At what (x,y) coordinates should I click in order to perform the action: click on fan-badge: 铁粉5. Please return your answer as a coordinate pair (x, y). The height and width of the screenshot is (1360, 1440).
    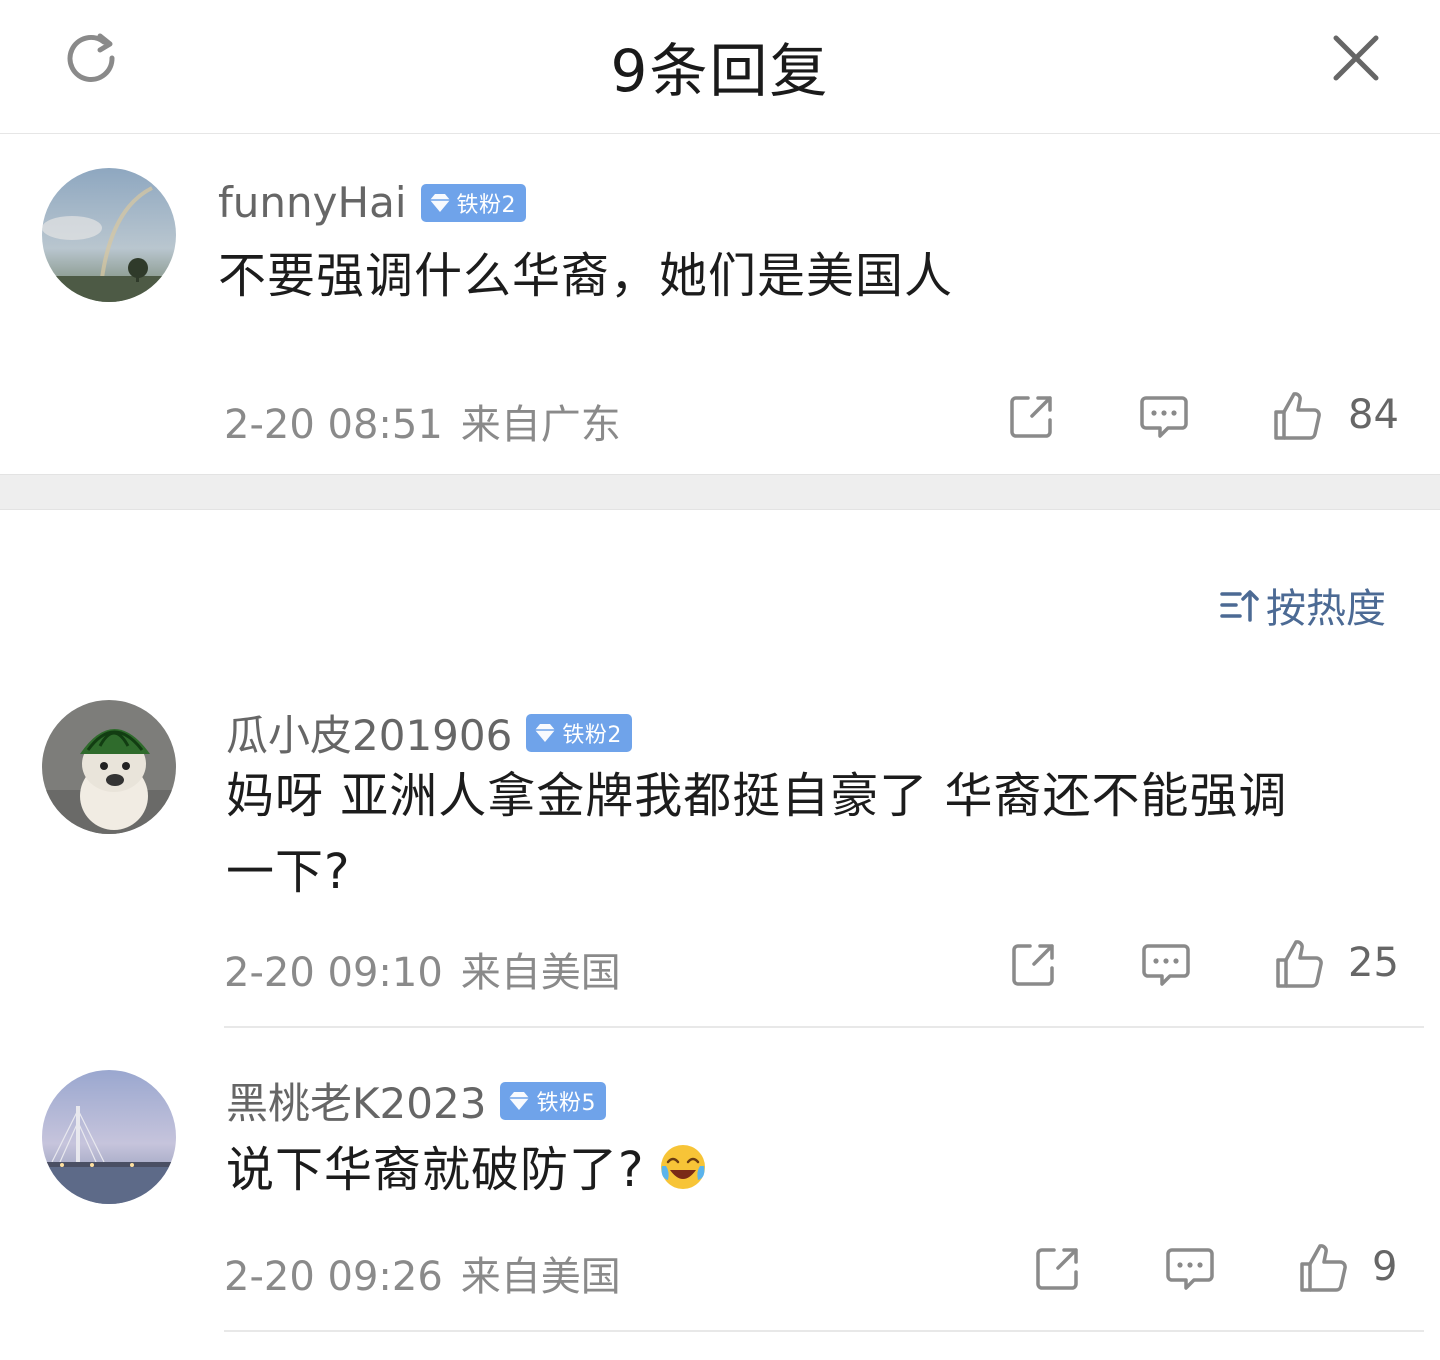
    Looking at the image, I should click on (553, 1100).